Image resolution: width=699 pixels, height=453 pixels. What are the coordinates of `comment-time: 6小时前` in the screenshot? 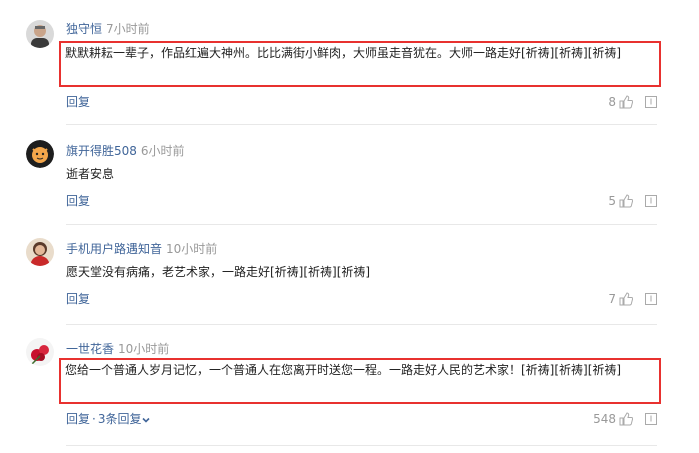 It's located at (162, 151).